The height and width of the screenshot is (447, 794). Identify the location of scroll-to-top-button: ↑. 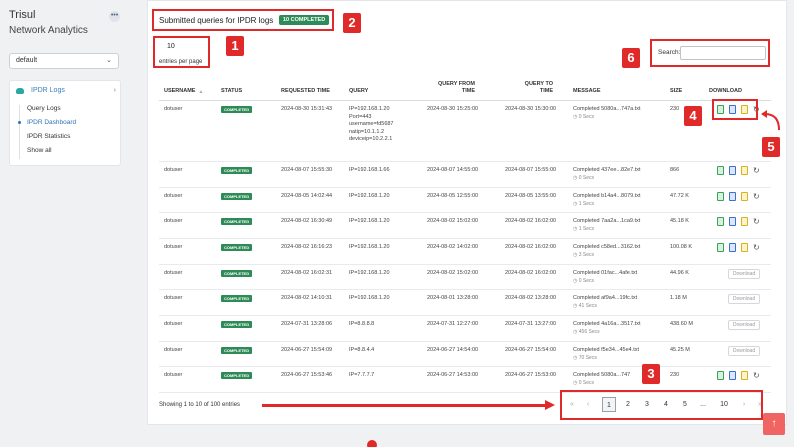
(774, 424).